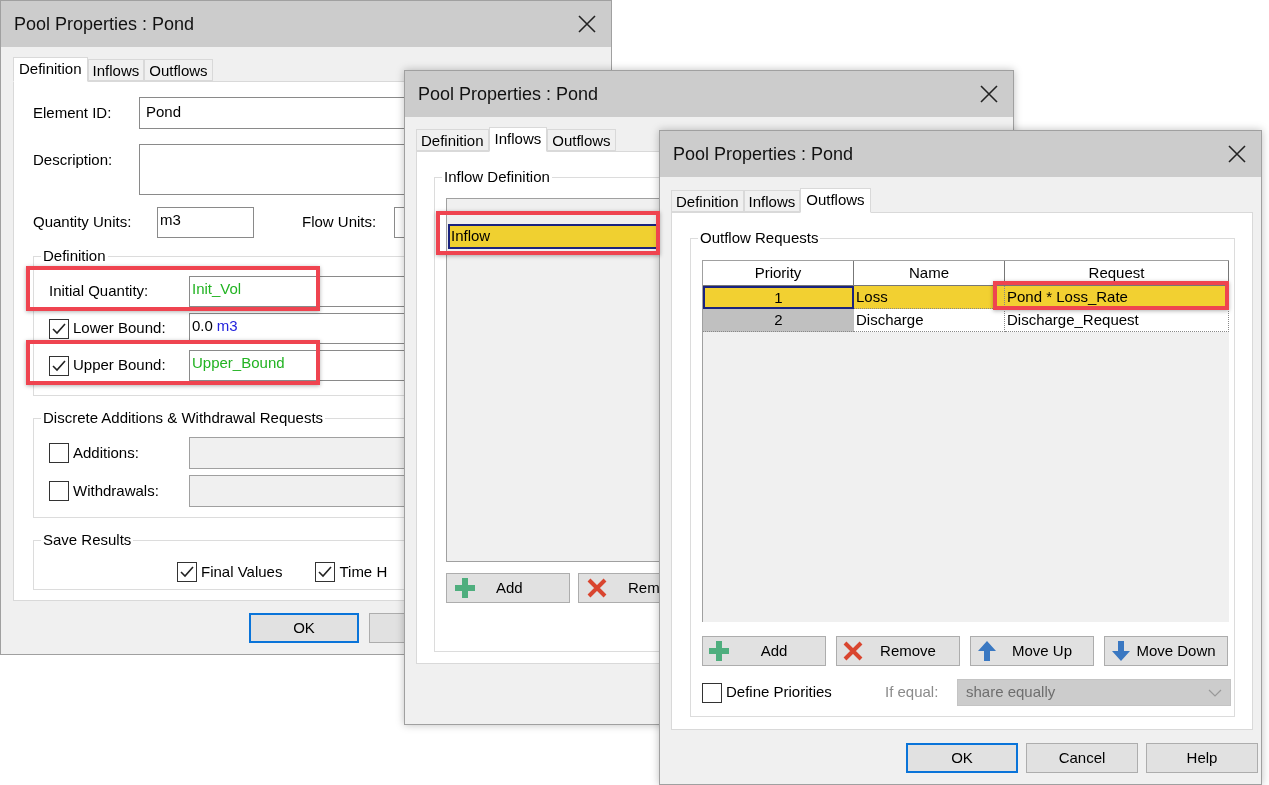 The height and width of the screenshot is (785, 1269). I want to click on checkbox-label: Define Priorities, so click(779, 692).